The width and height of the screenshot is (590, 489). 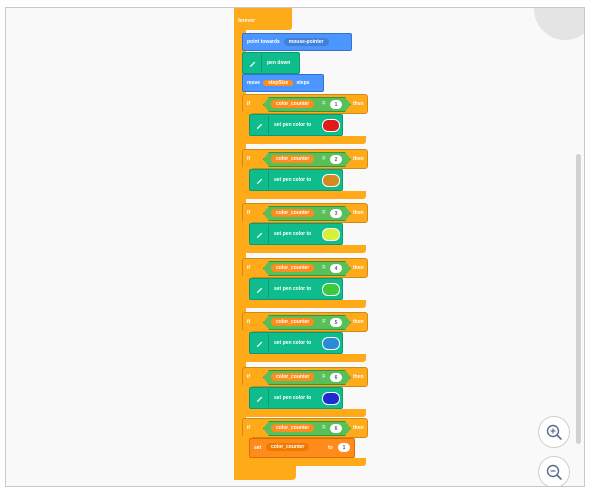 I want to click on move-steps-block: move stepSize steps, so click(x=283, y=83).